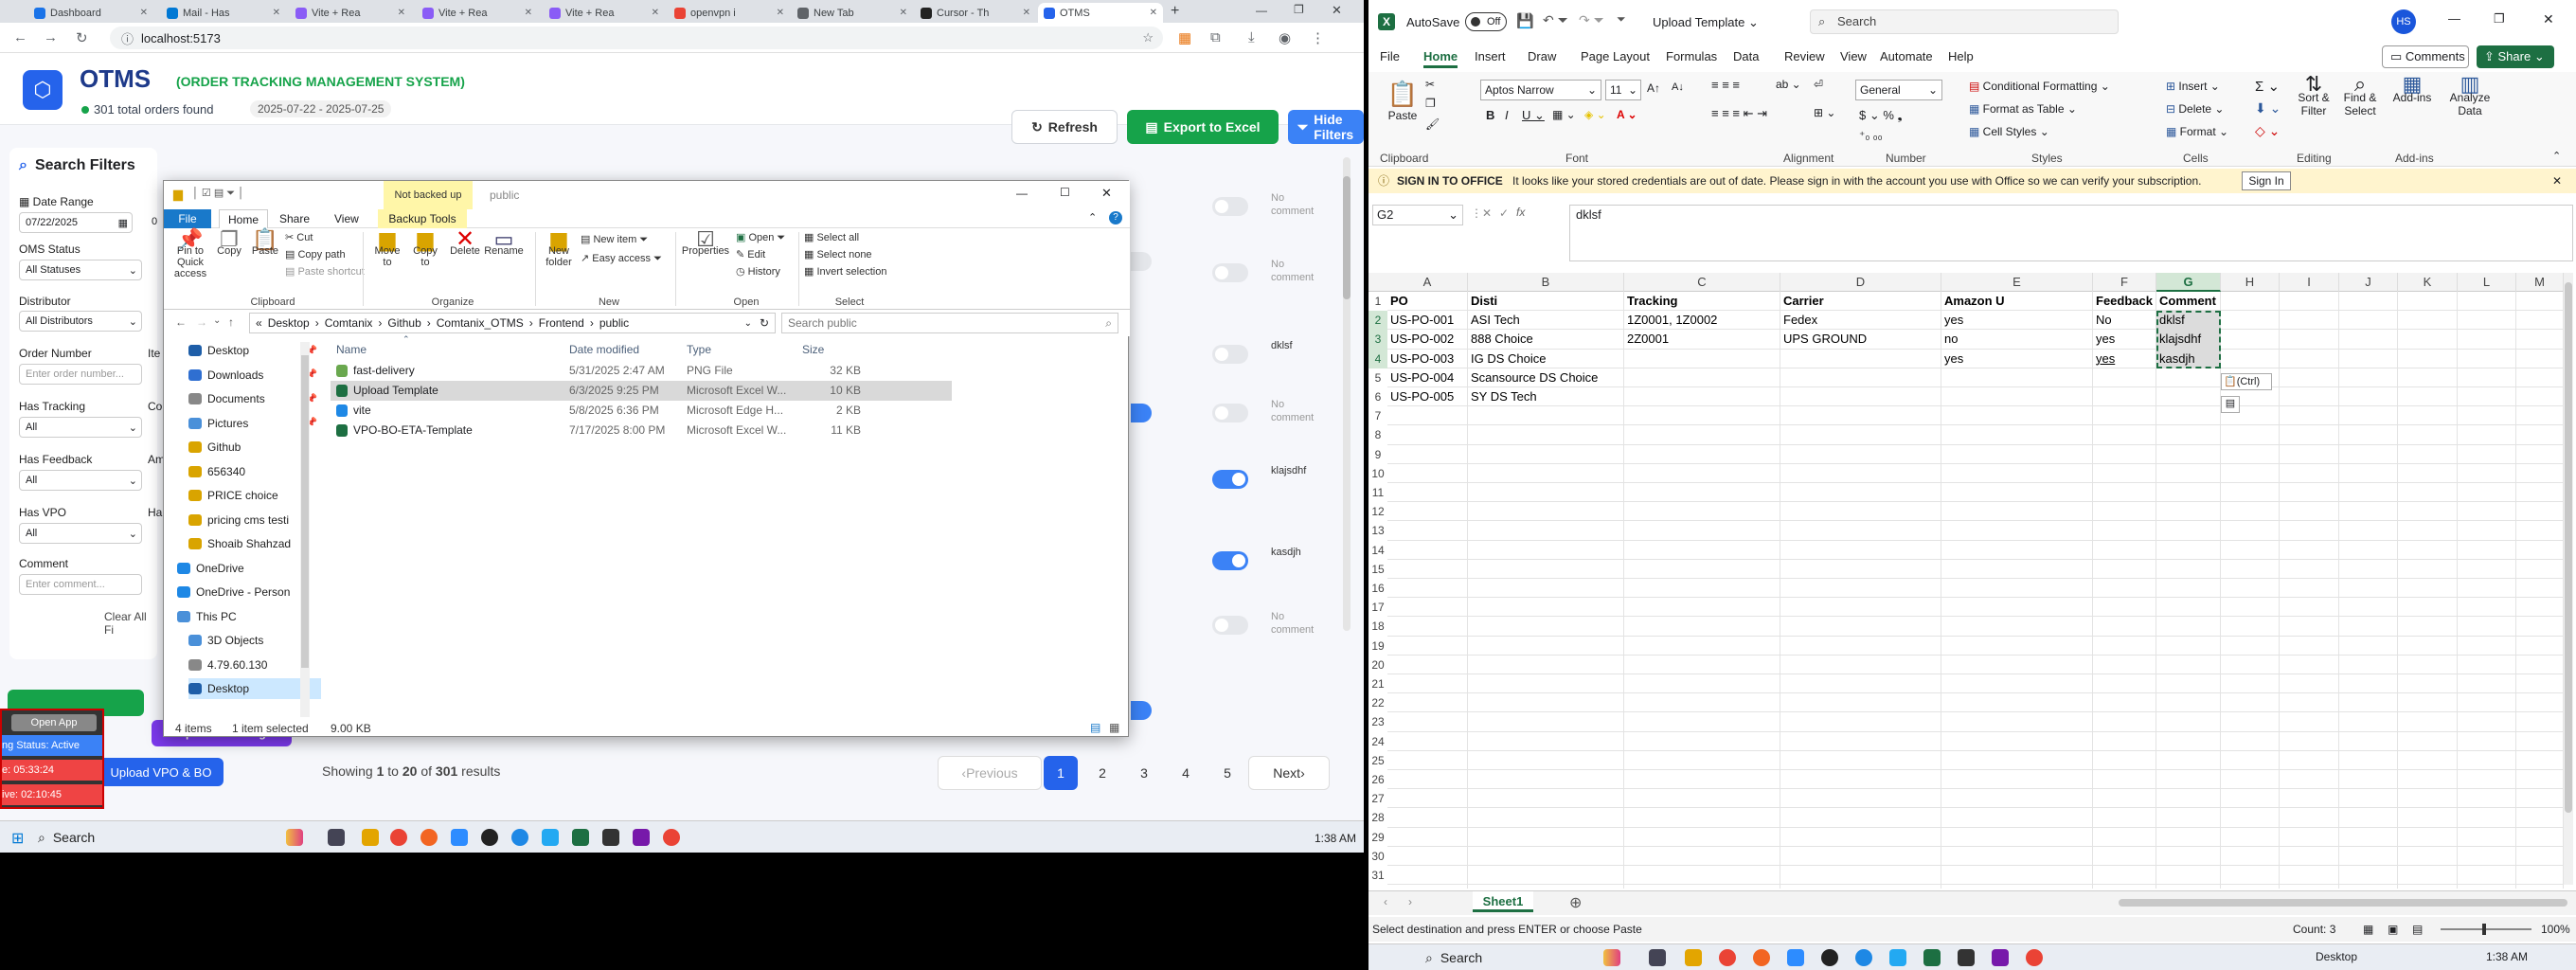  What do you see at coordinates (346, 218) in the screenshot?
I see `tab-view: View` at bounding box center [346, 218].